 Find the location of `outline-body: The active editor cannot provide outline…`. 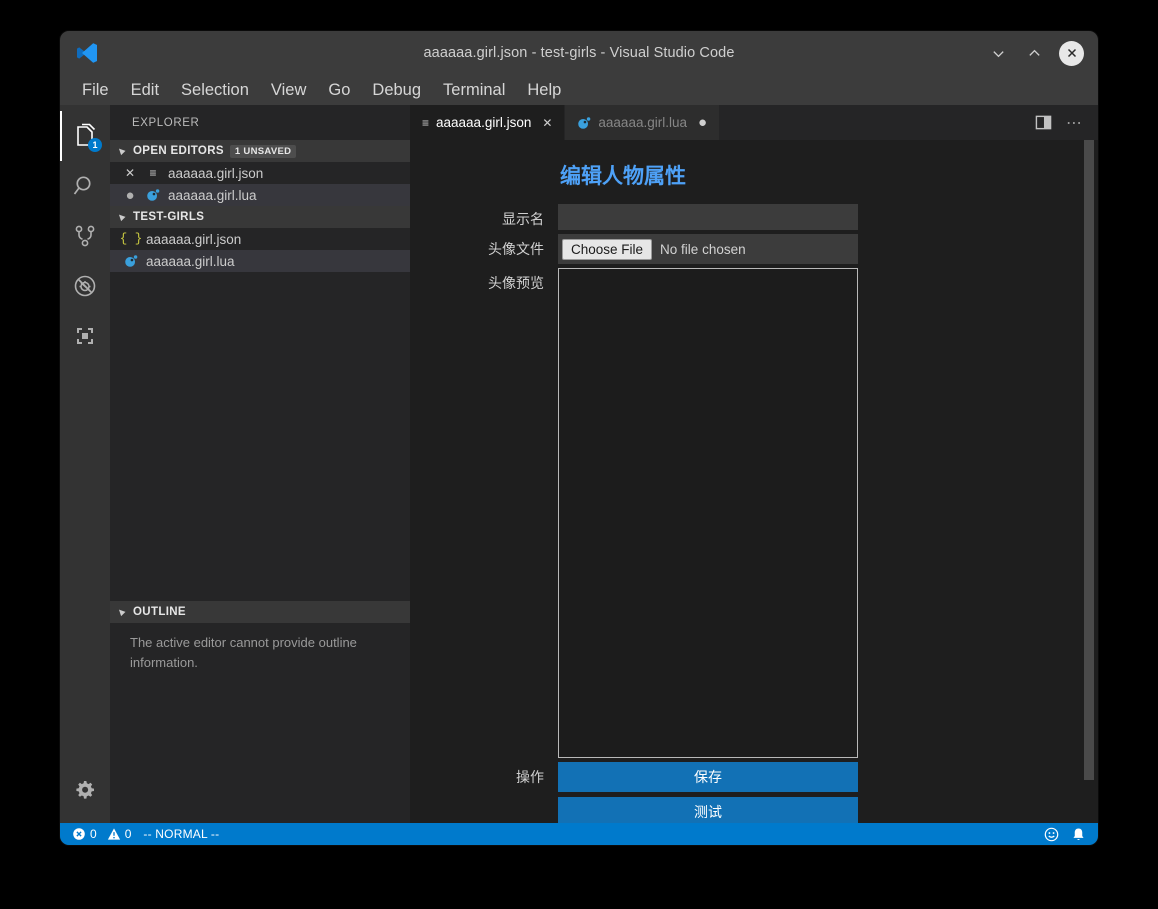

outline-body: The active editor cannot provide outline… is located at coordinates (260, 723).